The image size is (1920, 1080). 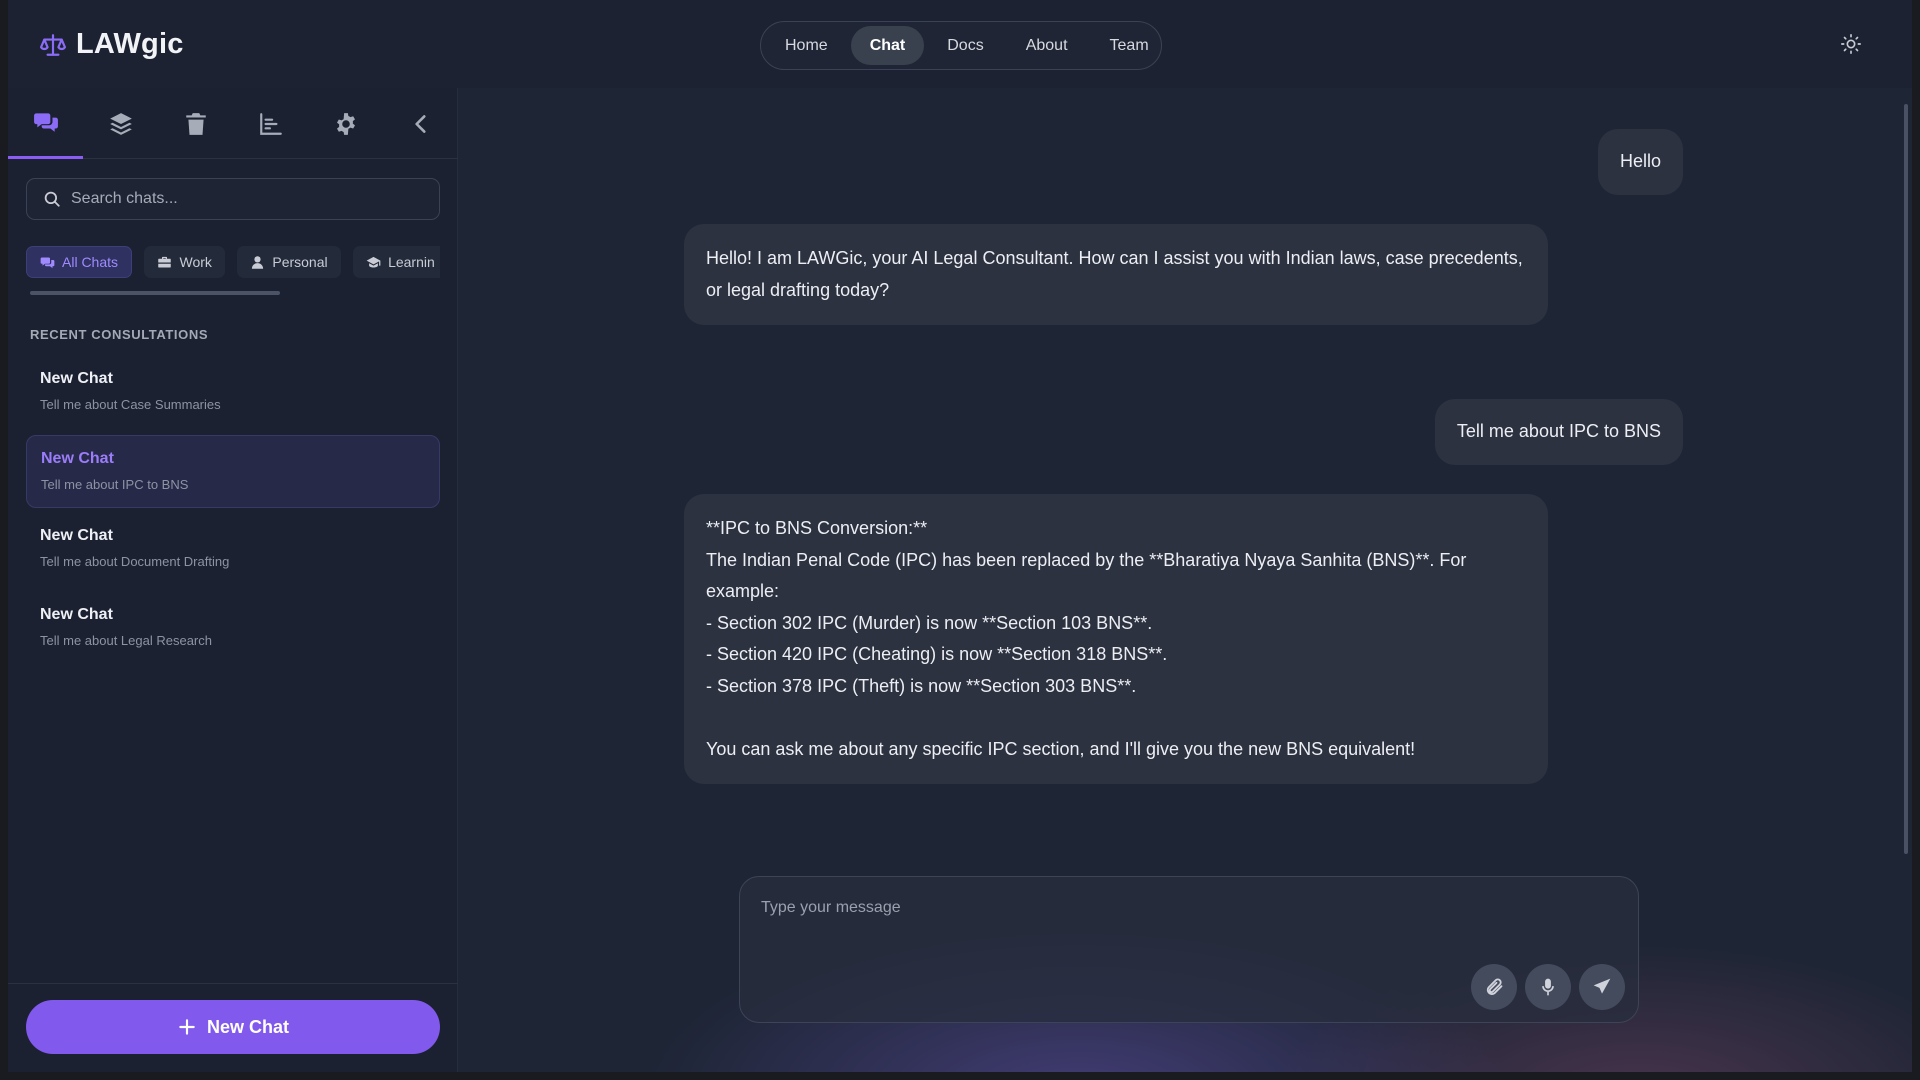 I want to click on sidebar-divider, so click(x=233, y=983).